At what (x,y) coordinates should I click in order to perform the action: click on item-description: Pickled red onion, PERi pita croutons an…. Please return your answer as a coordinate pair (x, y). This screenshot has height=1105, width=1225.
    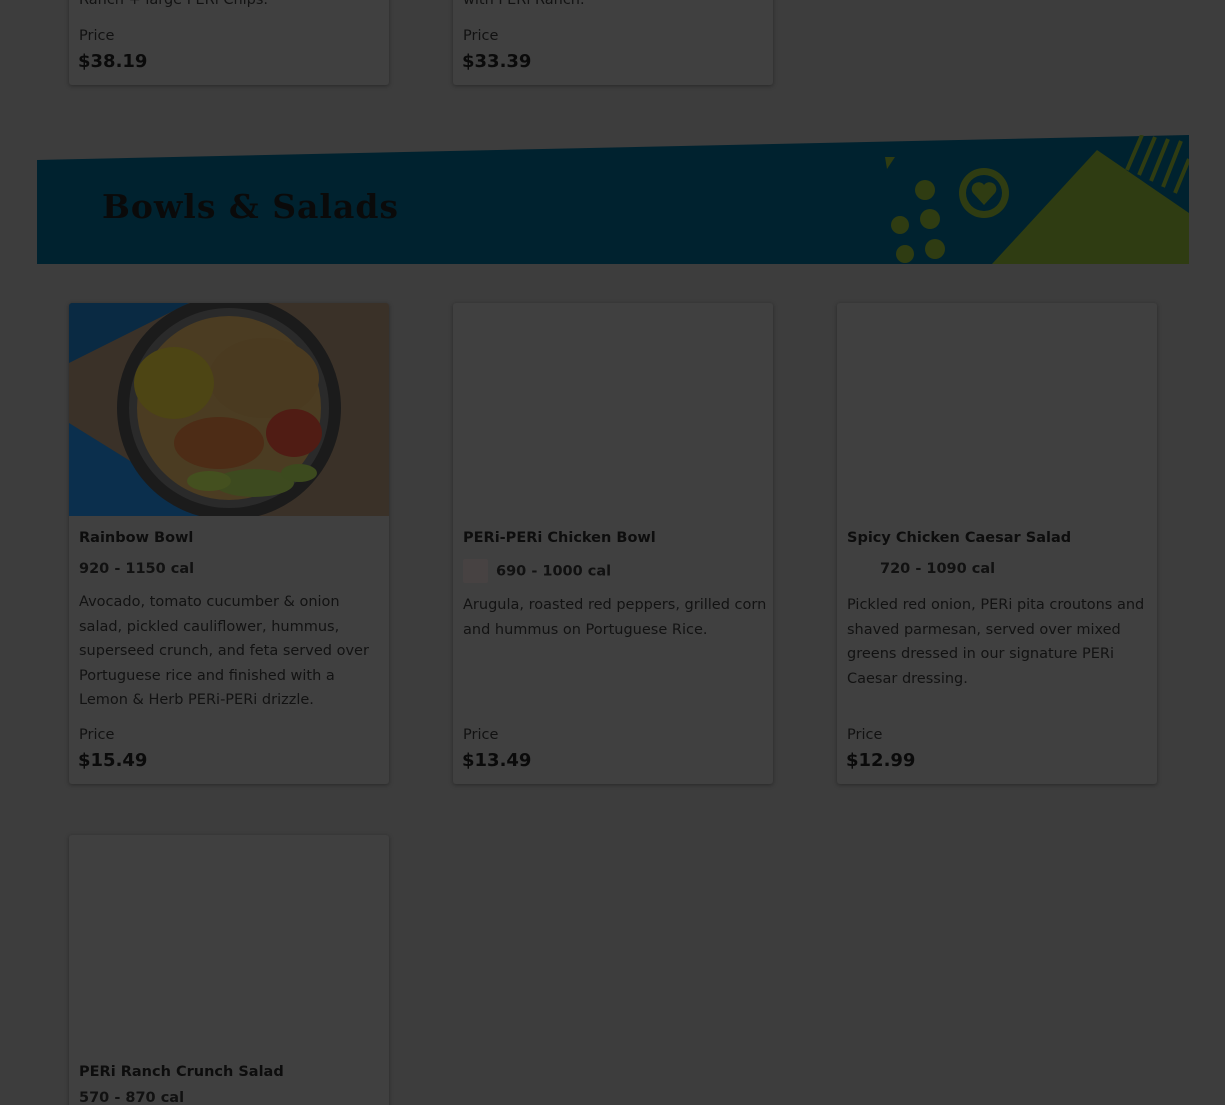
    Looking at the image, I should click on (996, 642).